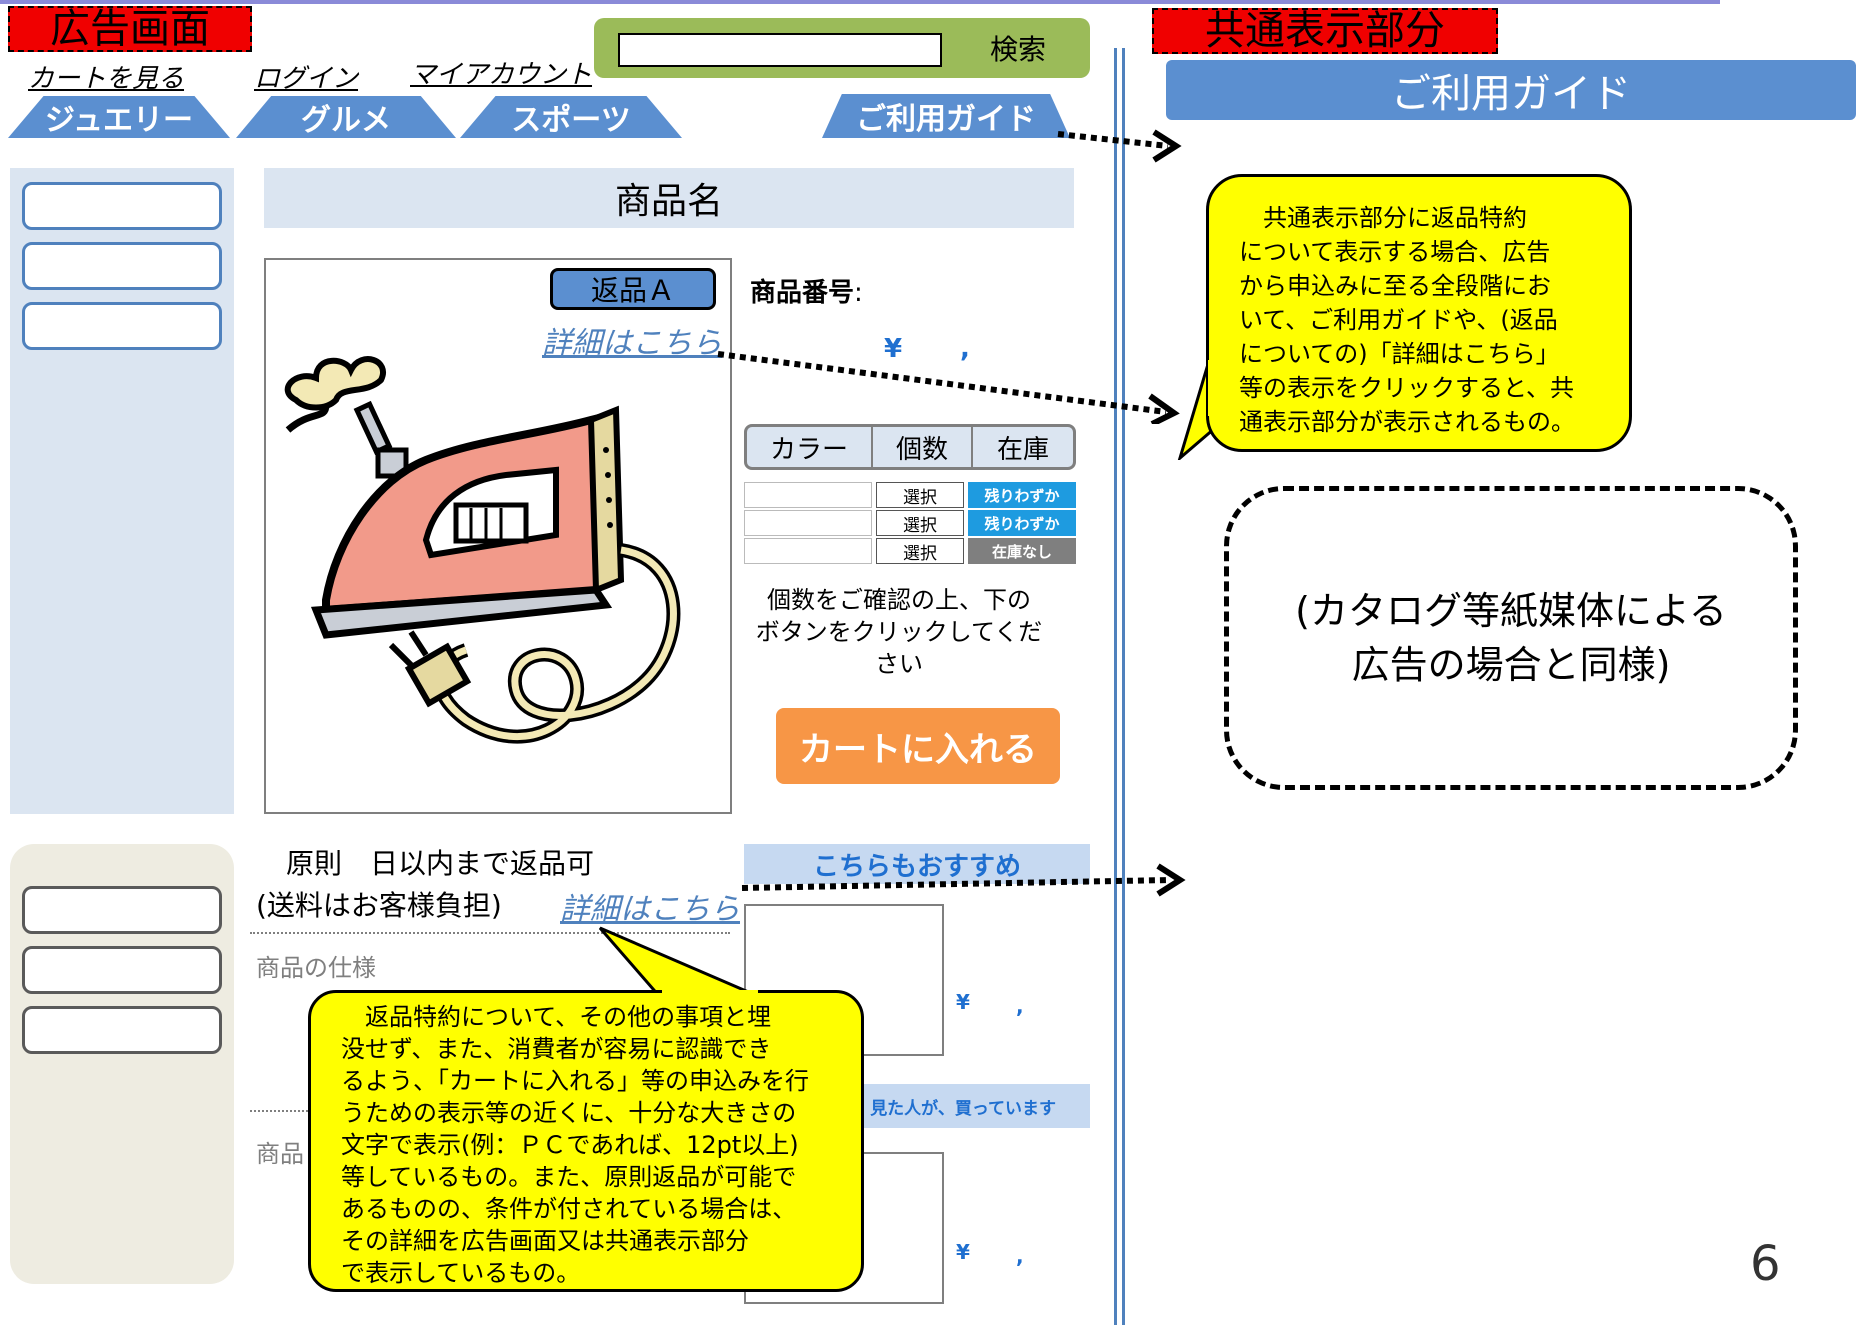 The height and width of the screenshot is (1325, 1856). I want to click on tab-jewelry: ジュエリー, so click(119, 117).